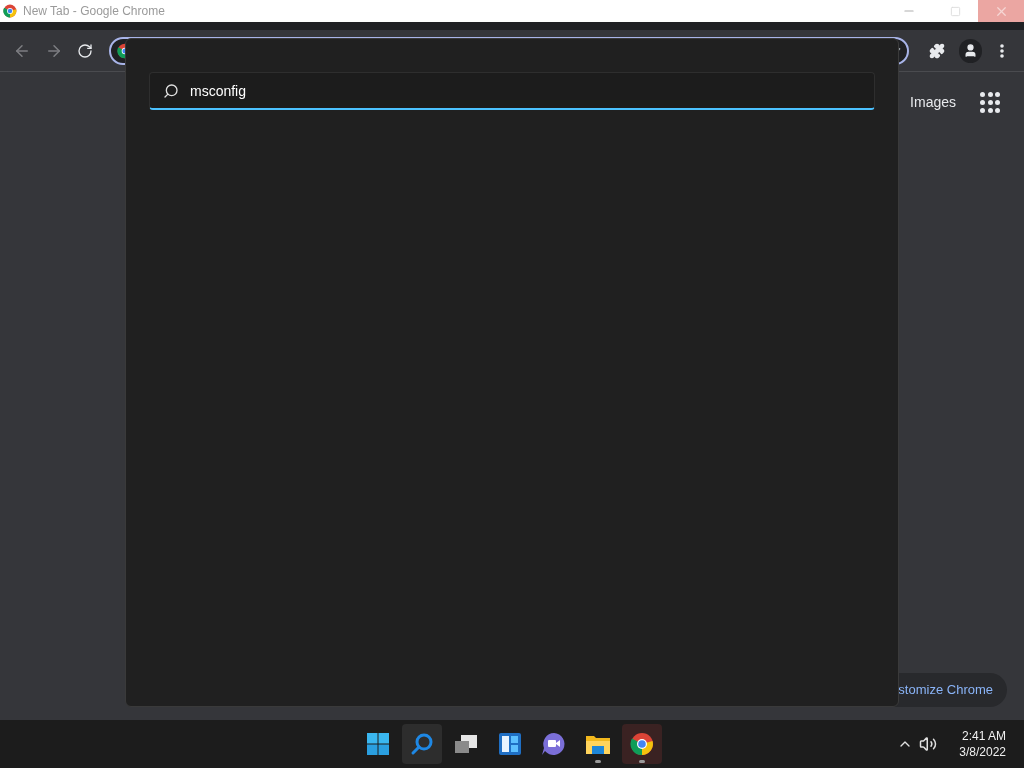  What do you see at coordinates (554, 744) in the screenshot?
I see `chat-icon` at bounding box center [554, 744].